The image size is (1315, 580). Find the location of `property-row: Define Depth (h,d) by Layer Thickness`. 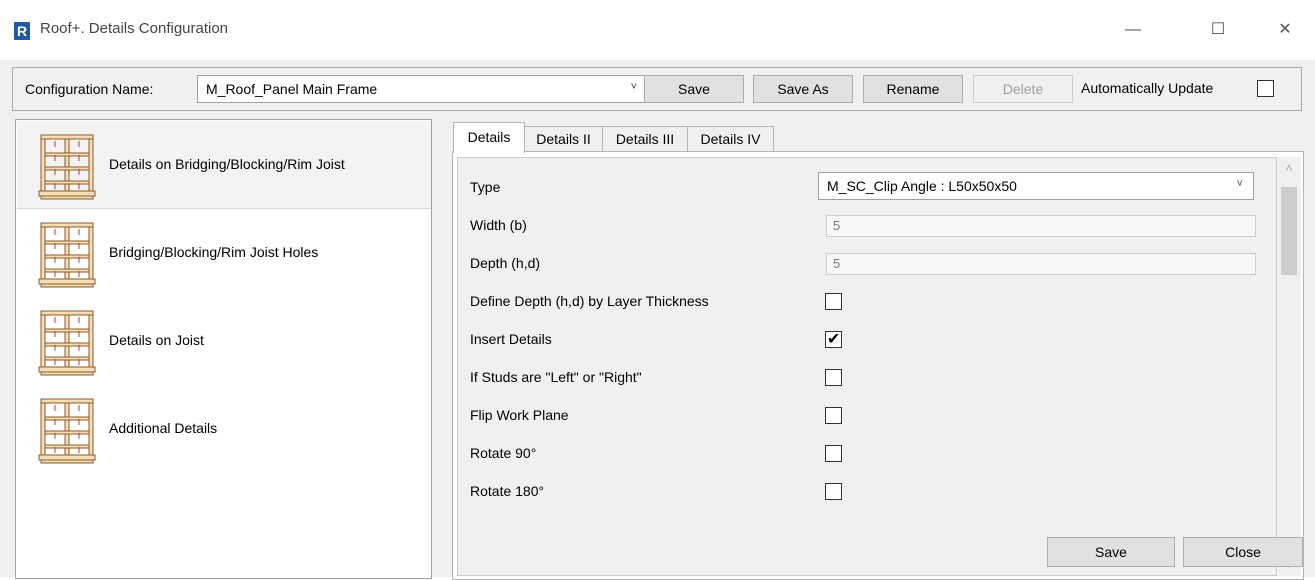

property-row: Define Depth (h,d) by Layer Thickness is located at coordinates (867, 301).